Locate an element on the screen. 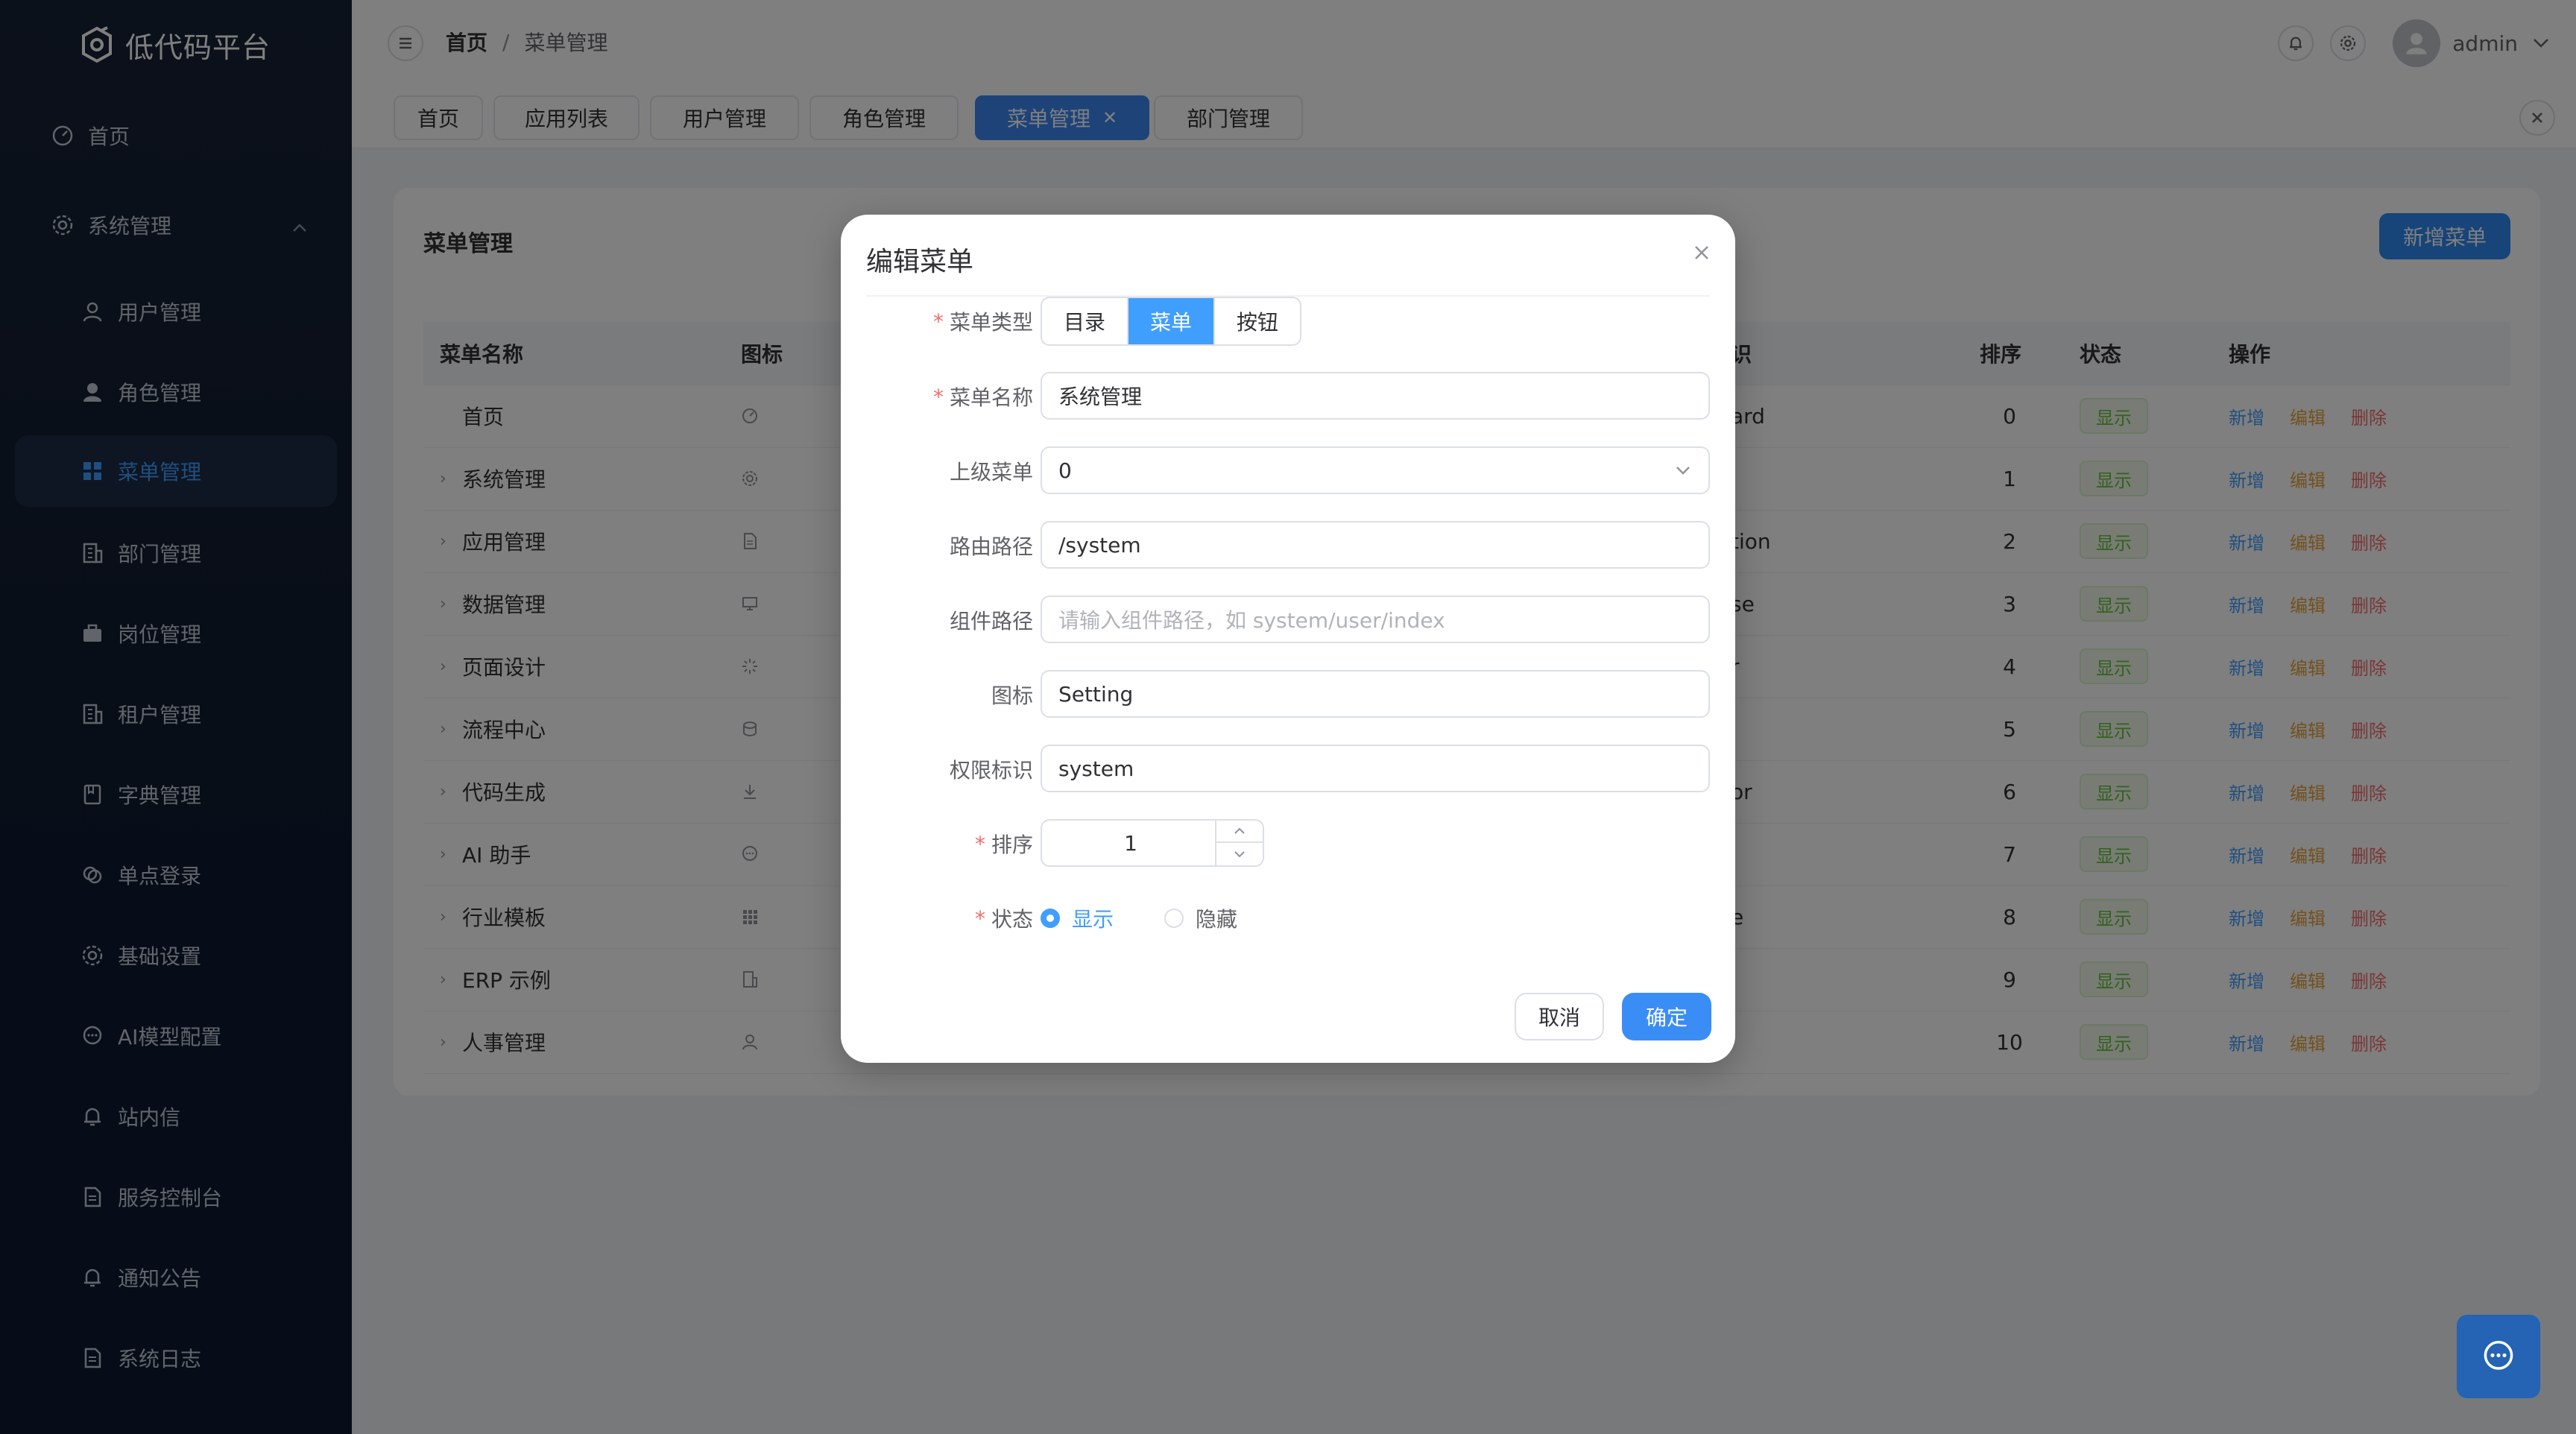 This screenshot has height=1434, width=2576. chat-assistant-button is located at coordinates (2498, 1356).